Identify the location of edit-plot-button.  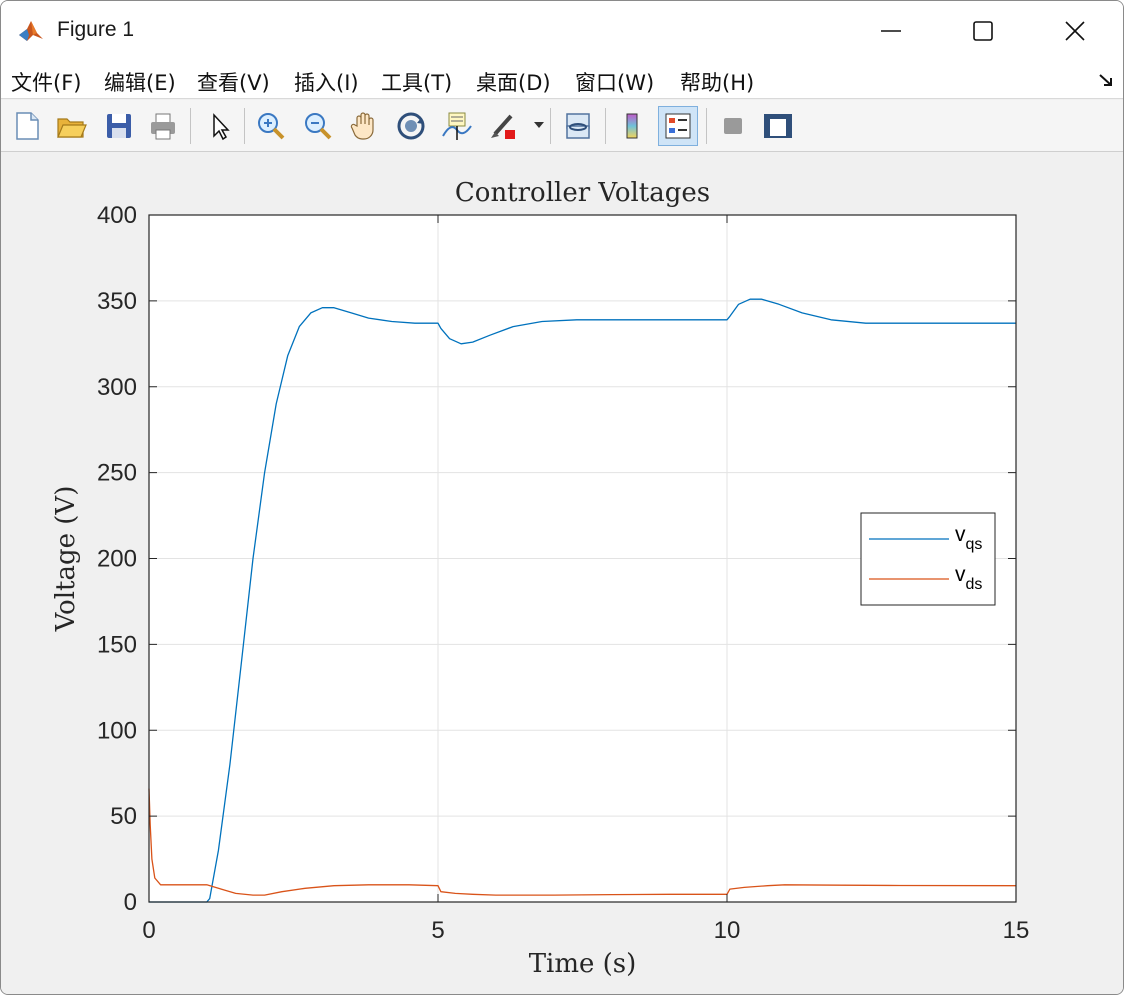
(219, 126).